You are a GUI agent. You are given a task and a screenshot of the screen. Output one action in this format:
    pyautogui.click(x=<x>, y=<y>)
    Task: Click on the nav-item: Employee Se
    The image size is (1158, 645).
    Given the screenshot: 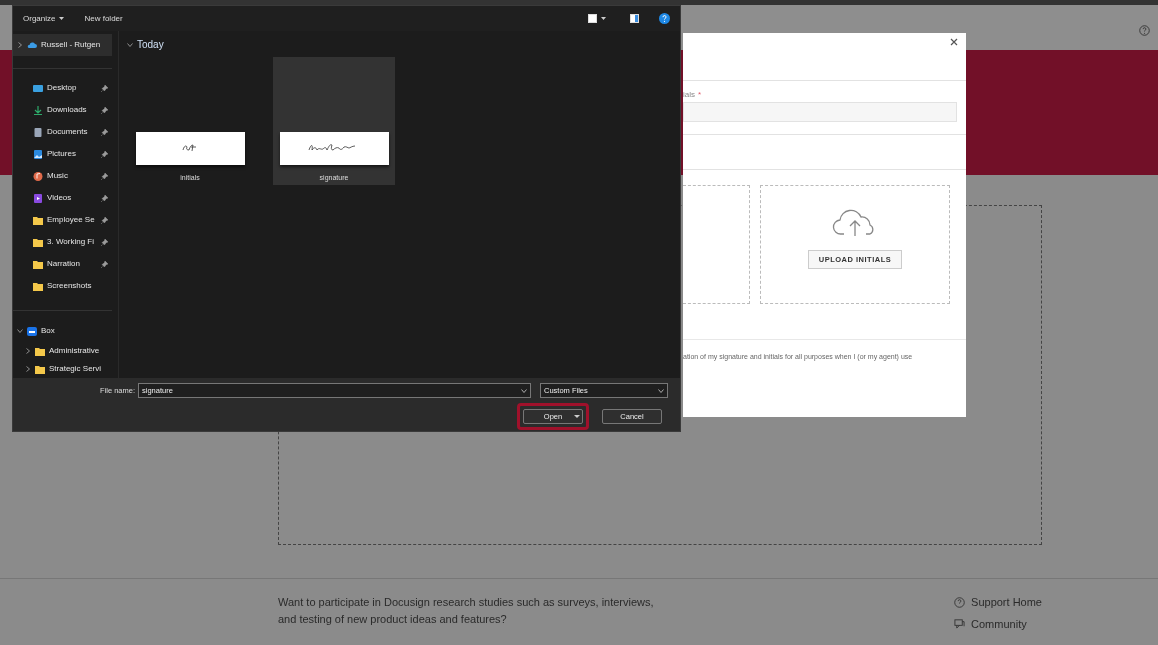 What is the action you would take?
    pyautogui.click(x=62, y=220)
    